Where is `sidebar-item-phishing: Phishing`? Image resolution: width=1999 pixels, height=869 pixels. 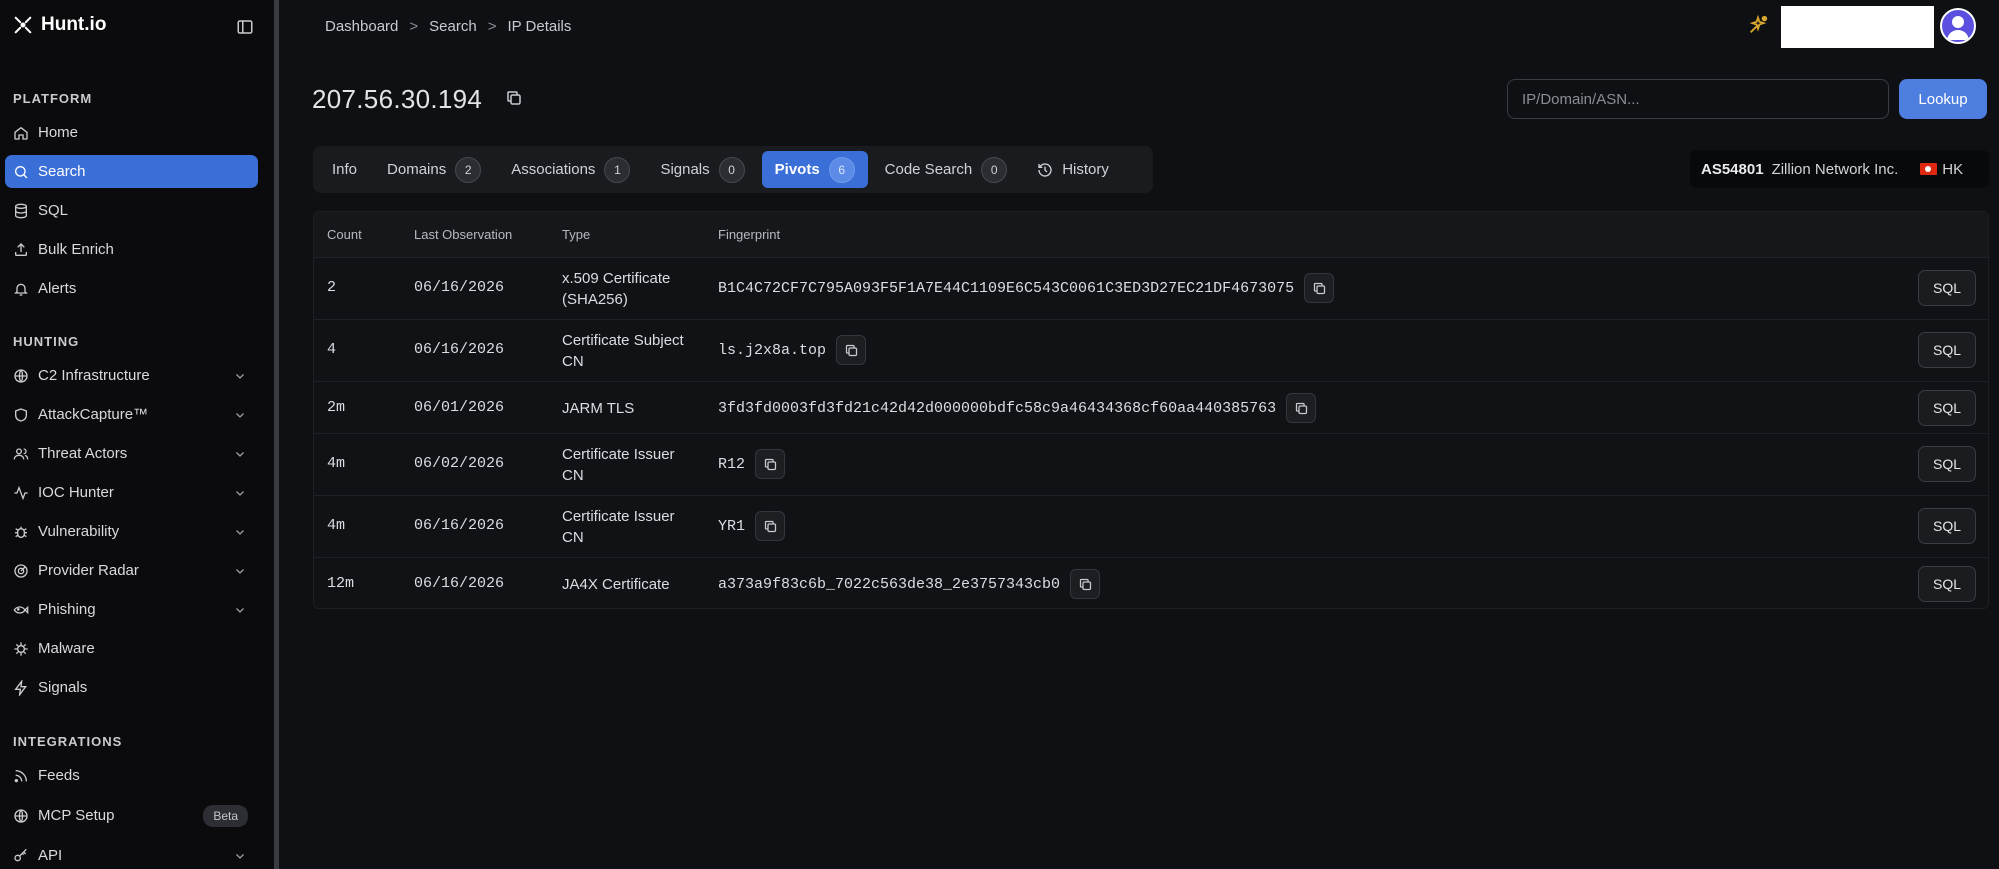 sidebar-item-phishing: Phishing is located at coordinates (131, 609).